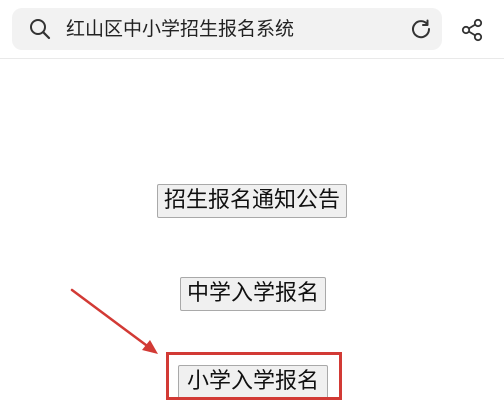  I want to click on share-icon, so click(472, 30).